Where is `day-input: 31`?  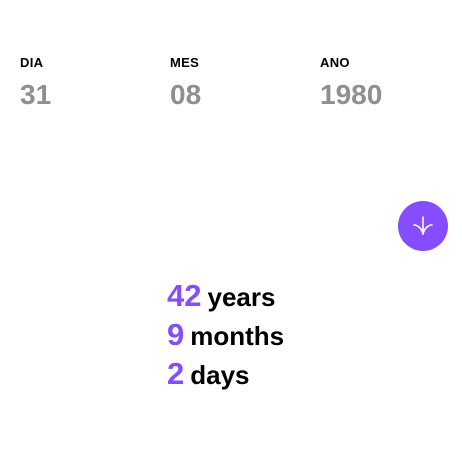
day-input: 31 is located at coordinates (35, 95).